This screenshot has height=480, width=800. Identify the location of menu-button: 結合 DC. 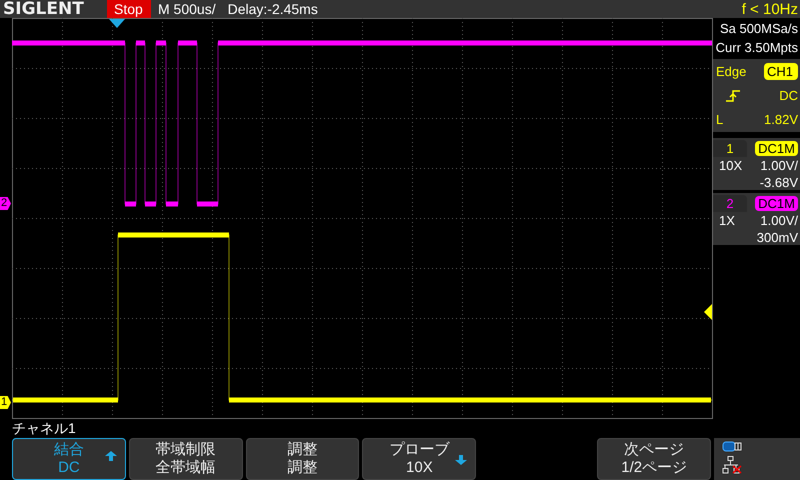
(69, 459).